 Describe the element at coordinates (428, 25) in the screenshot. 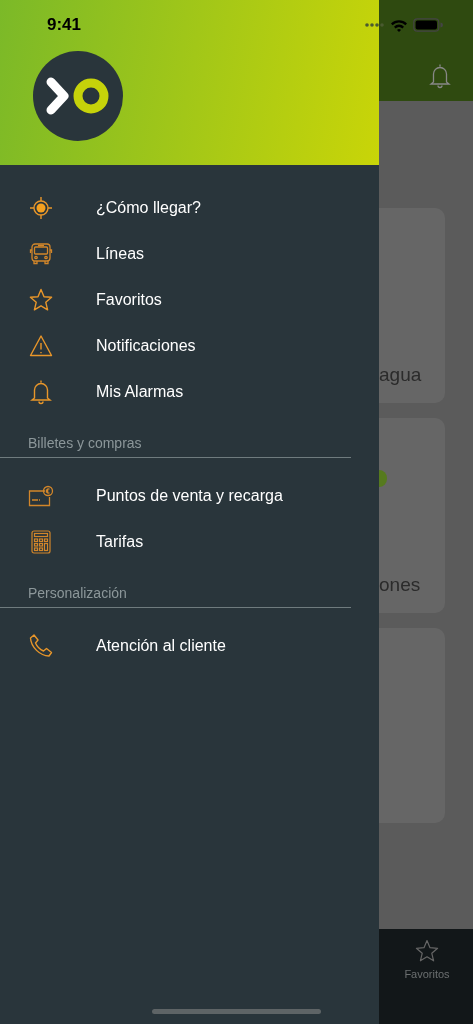

I see `battery-icon` at that location.